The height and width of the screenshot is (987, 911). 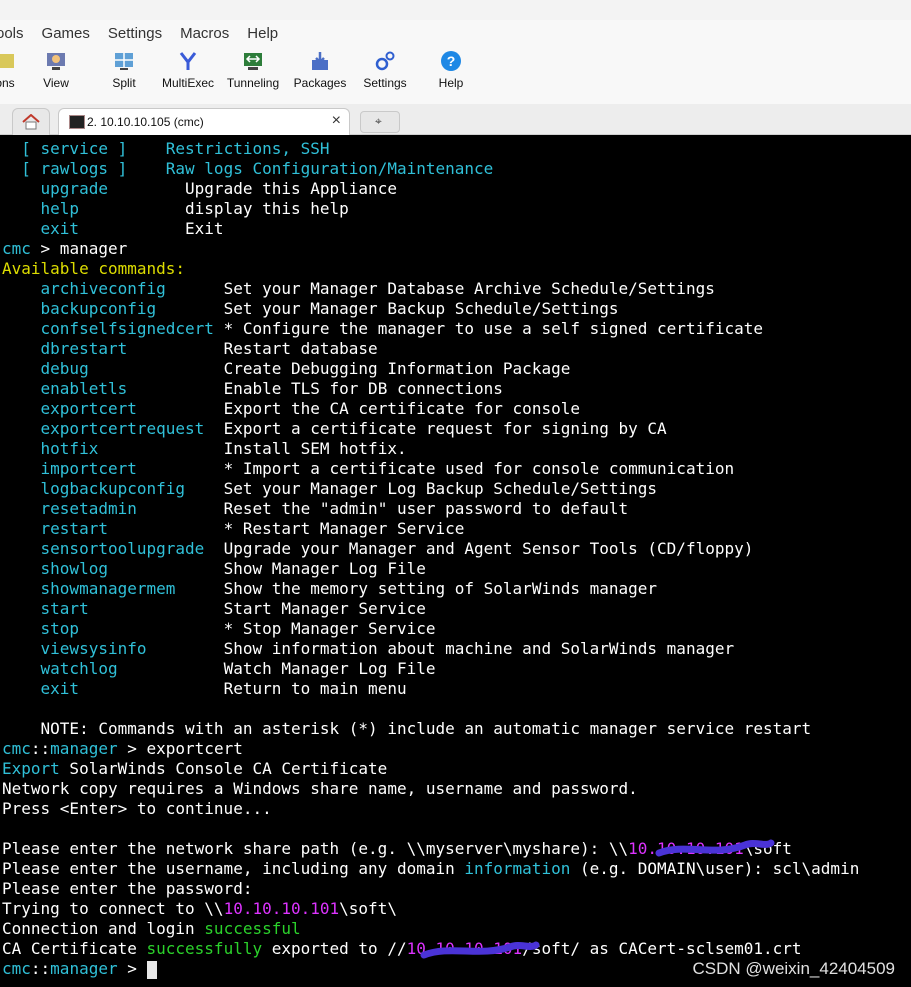 I want to click on menu-tools: ools, so click(x=12, y=33).